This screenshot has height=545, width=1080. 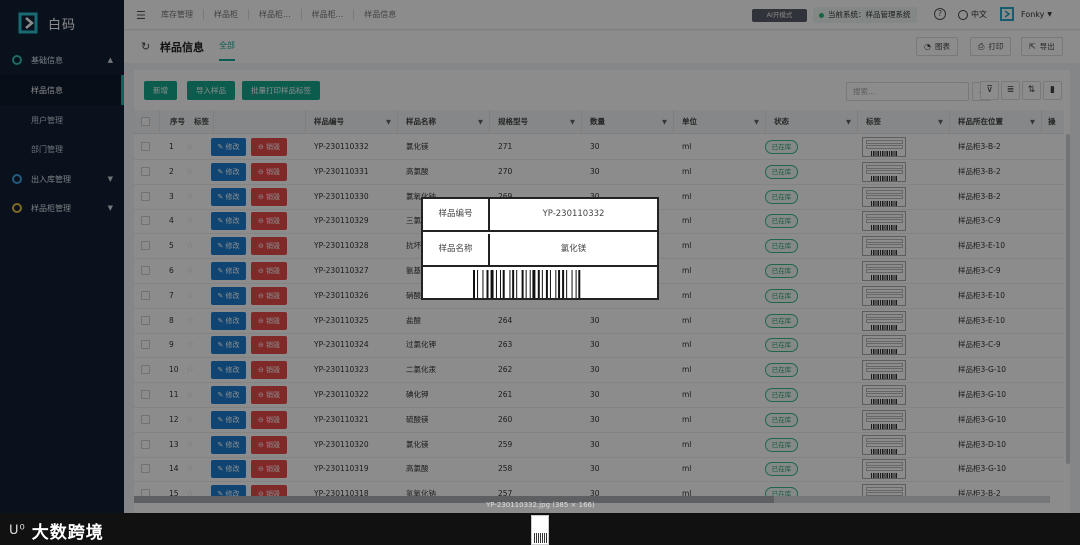 I want to click on image-filename: YP-230110332.jpg (385 × 166), so click(x=540, y=505).